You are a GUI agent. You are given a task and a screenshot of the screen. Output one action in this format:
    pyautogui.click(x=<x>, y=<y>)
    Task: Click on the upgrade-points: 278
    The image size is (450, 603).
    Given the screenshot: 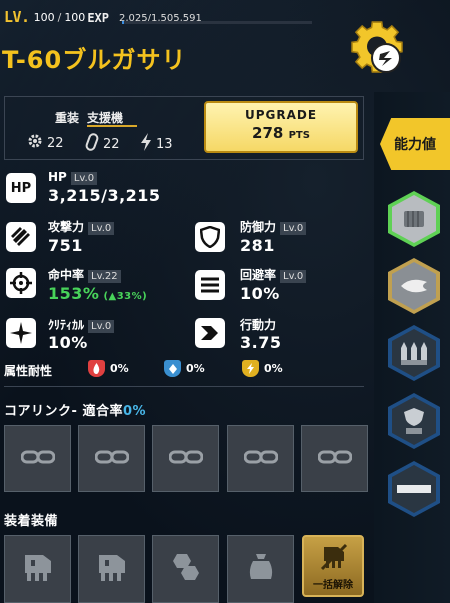 What is the action you would take?
    pyautogui.click(x=268, y=133)
    